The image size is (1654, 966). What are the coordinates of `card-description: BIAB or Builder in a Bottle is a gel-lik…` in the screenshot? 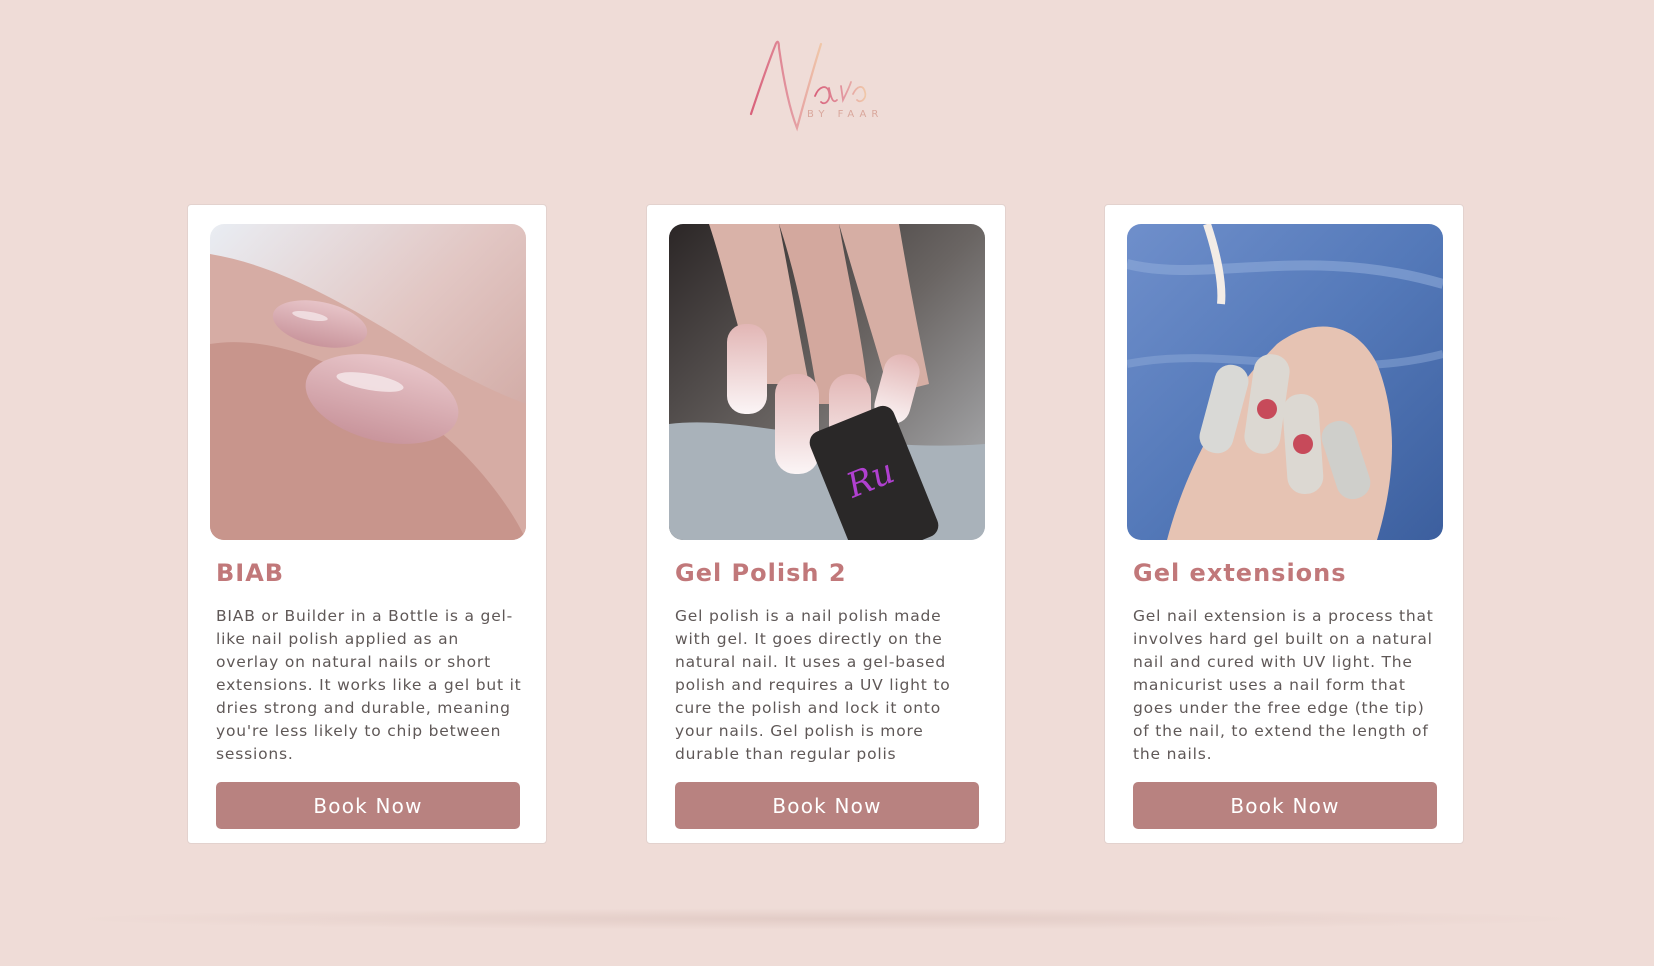 It's located at (369, 685).